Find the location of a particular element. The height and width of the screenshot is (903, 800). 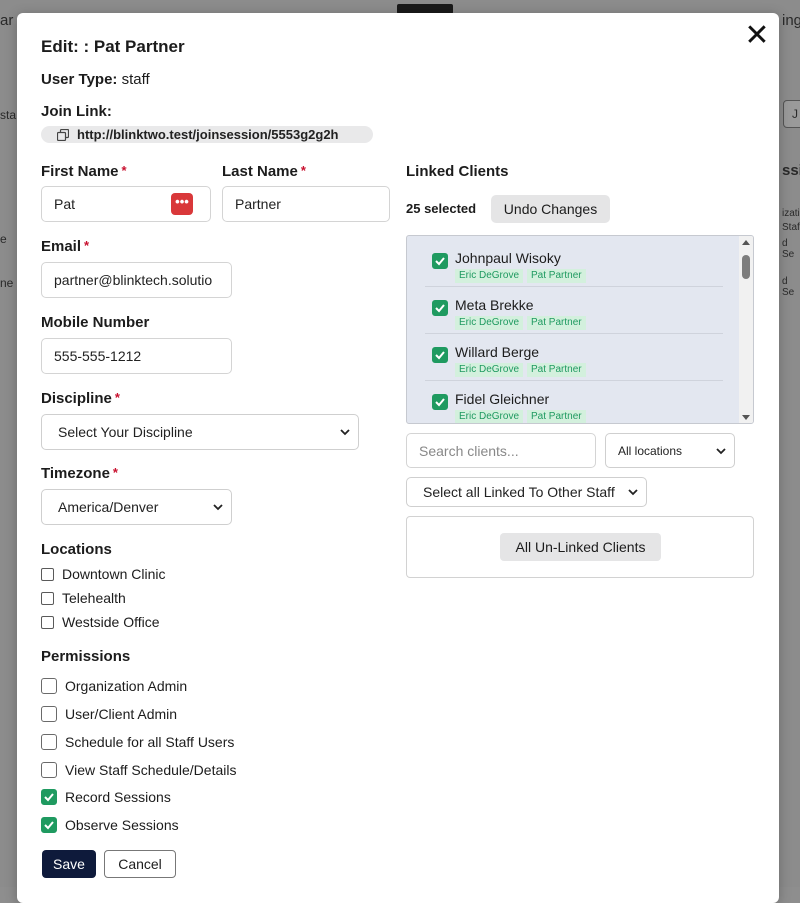

location-label: Westside Office is located at coordinates (111, 622).